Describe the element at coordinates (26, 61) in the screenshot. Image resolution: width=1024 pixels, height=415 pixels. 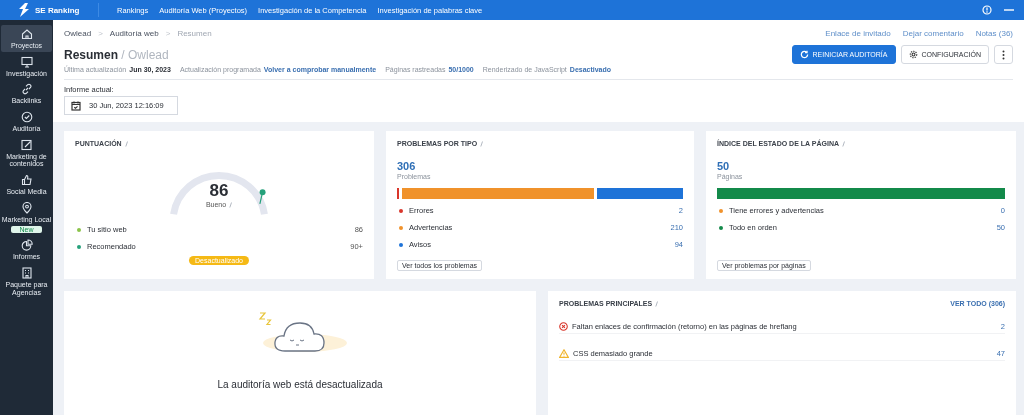
I see `monitor-icon` at that location.